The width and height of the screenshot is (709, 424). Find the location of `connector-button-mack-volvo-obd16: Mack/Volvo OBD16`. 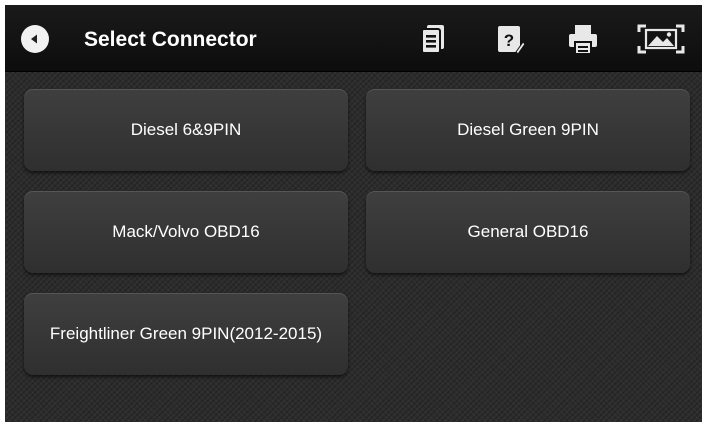

connector-button-mack-volvo-obd16: Mack/Volvo OBD16 is located at coordinates (186, 232).